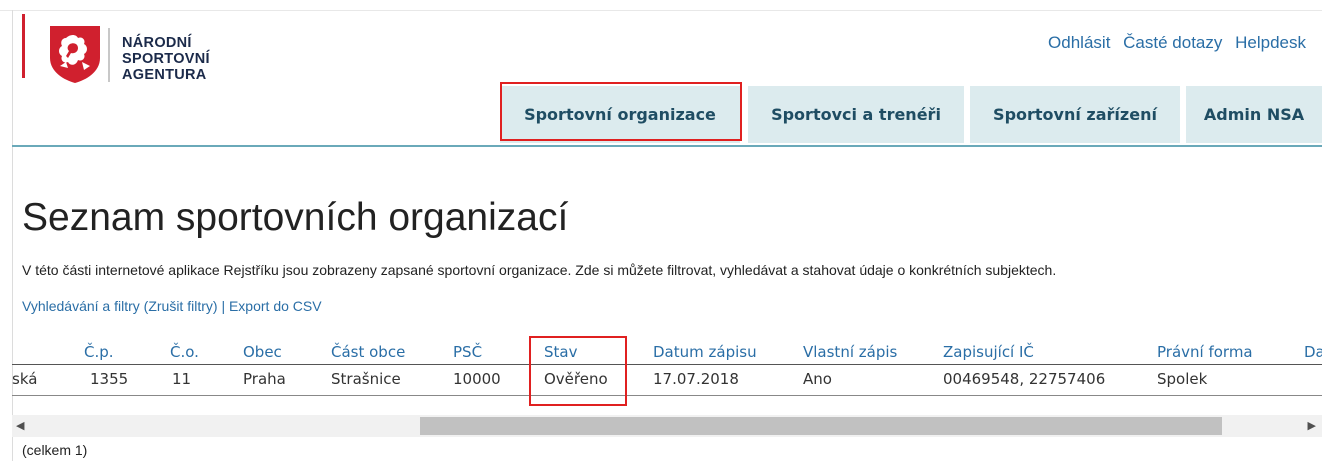  Describe the element at coordinates (109, 379) in the screenshot. I see `table-cell: 1355` at that location.